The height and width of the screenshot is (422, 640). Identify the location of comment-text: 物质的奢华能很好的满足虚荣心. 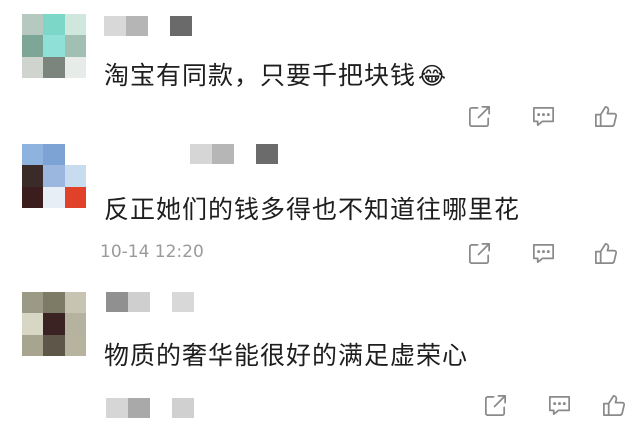
(286, 355).